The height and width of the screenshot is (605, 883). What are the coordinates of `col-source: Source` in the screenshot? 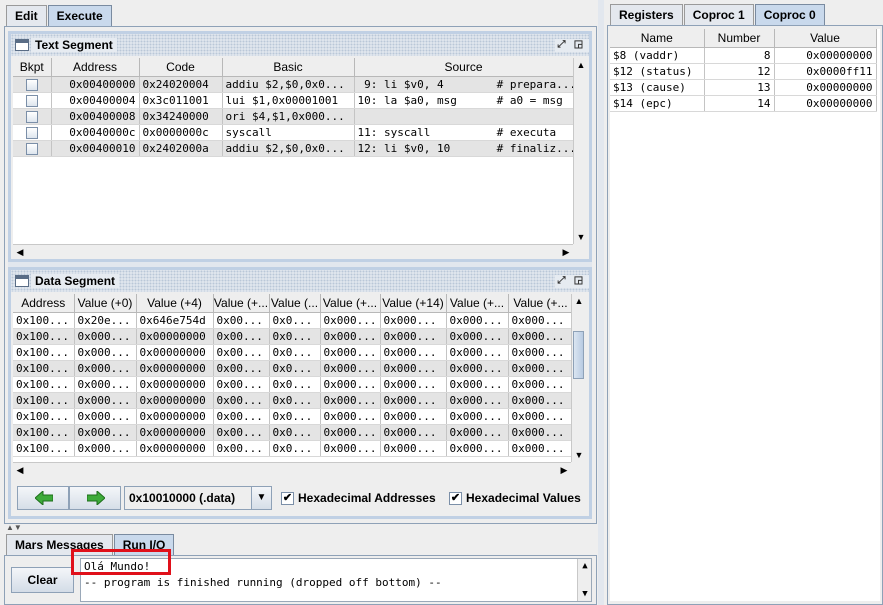 It's located at (463, 67).